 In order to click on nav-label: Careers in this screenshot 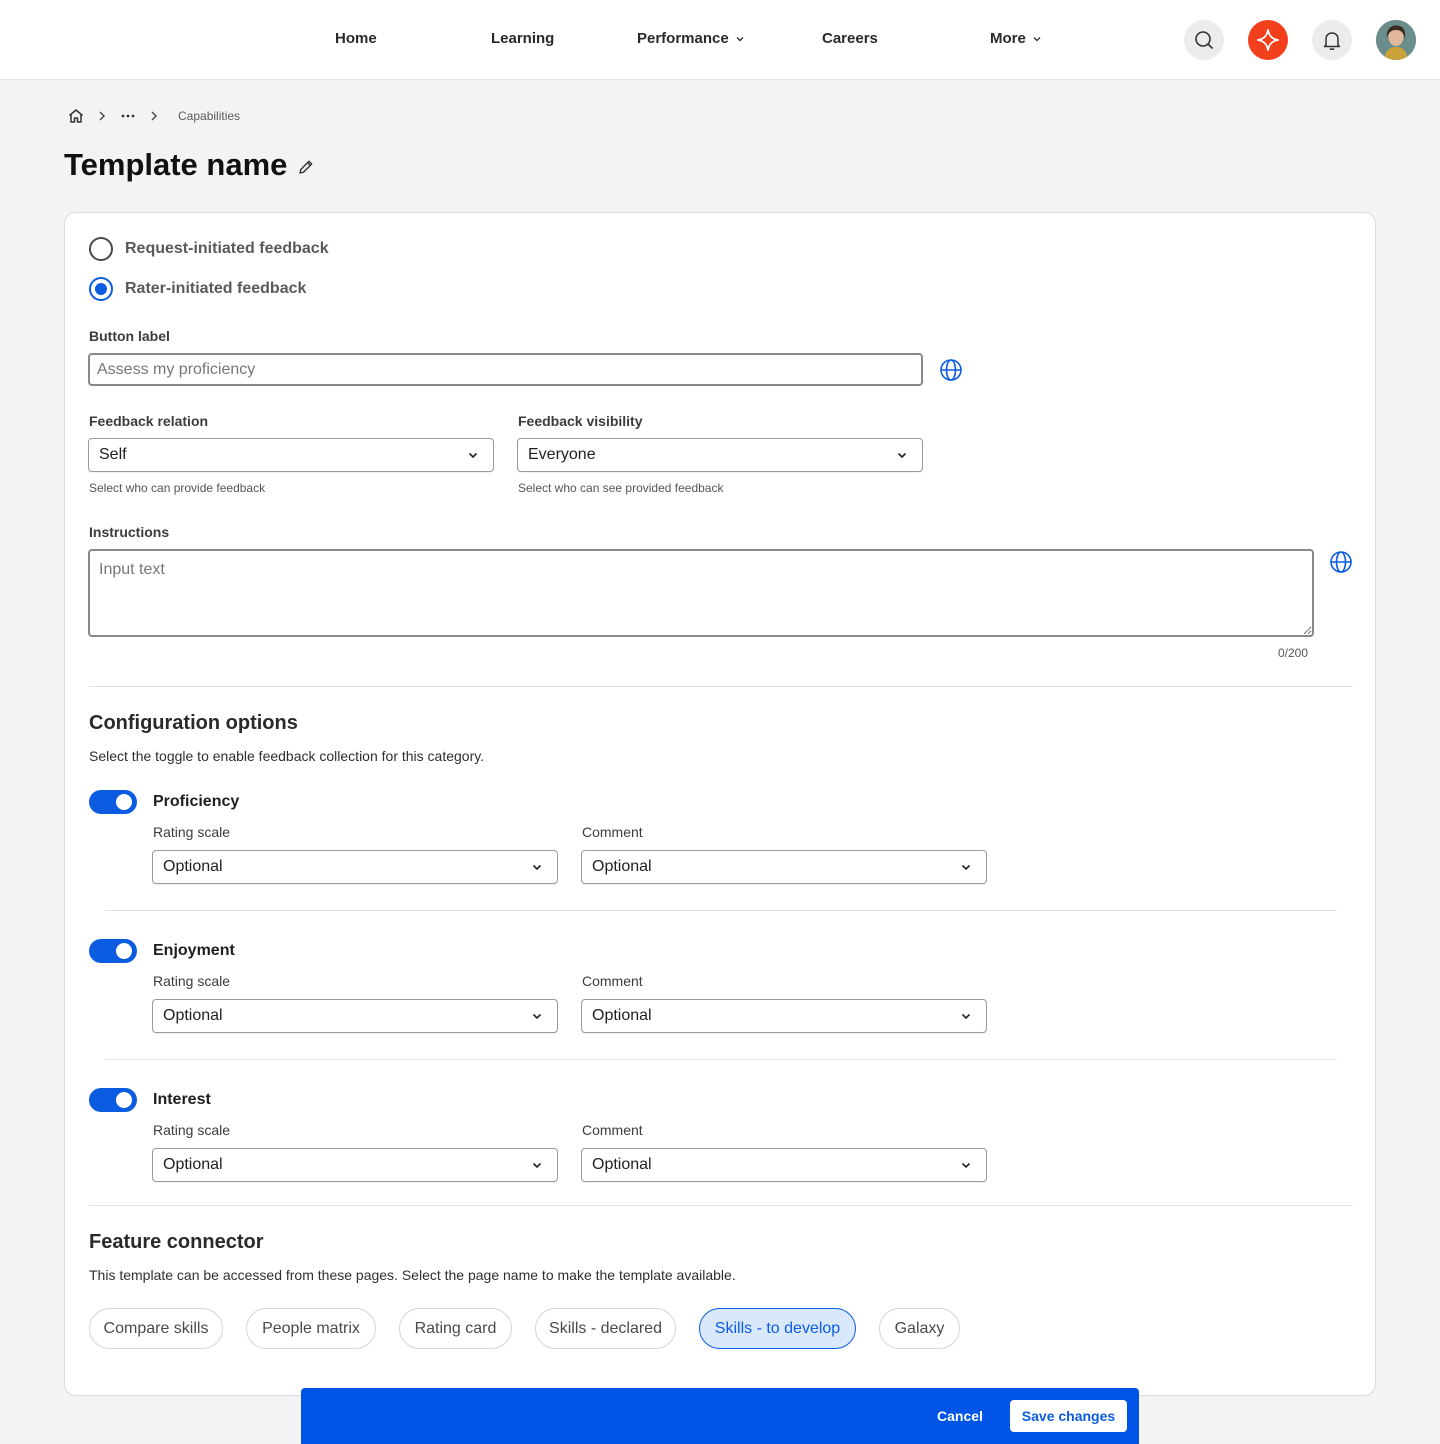, I will do `click(850, 38)`.